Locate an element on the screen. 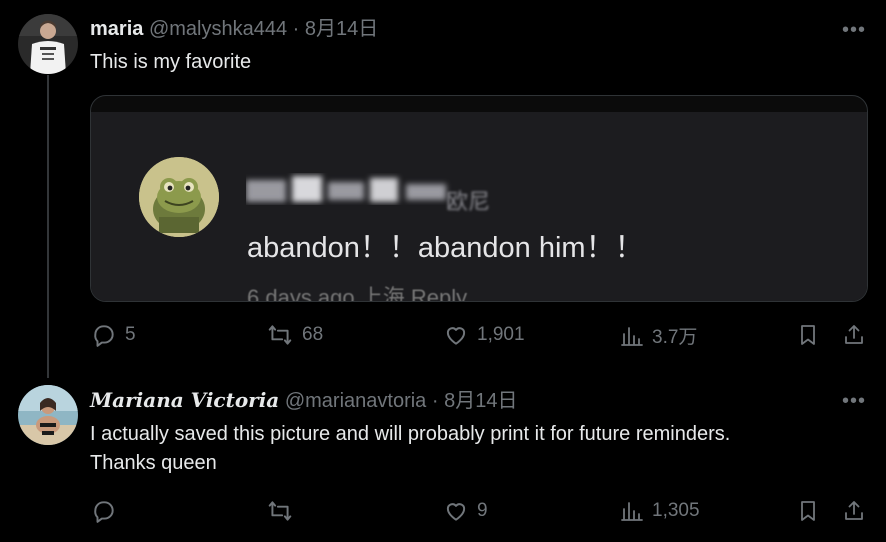  frog-image is located at coordinates (179, 197).